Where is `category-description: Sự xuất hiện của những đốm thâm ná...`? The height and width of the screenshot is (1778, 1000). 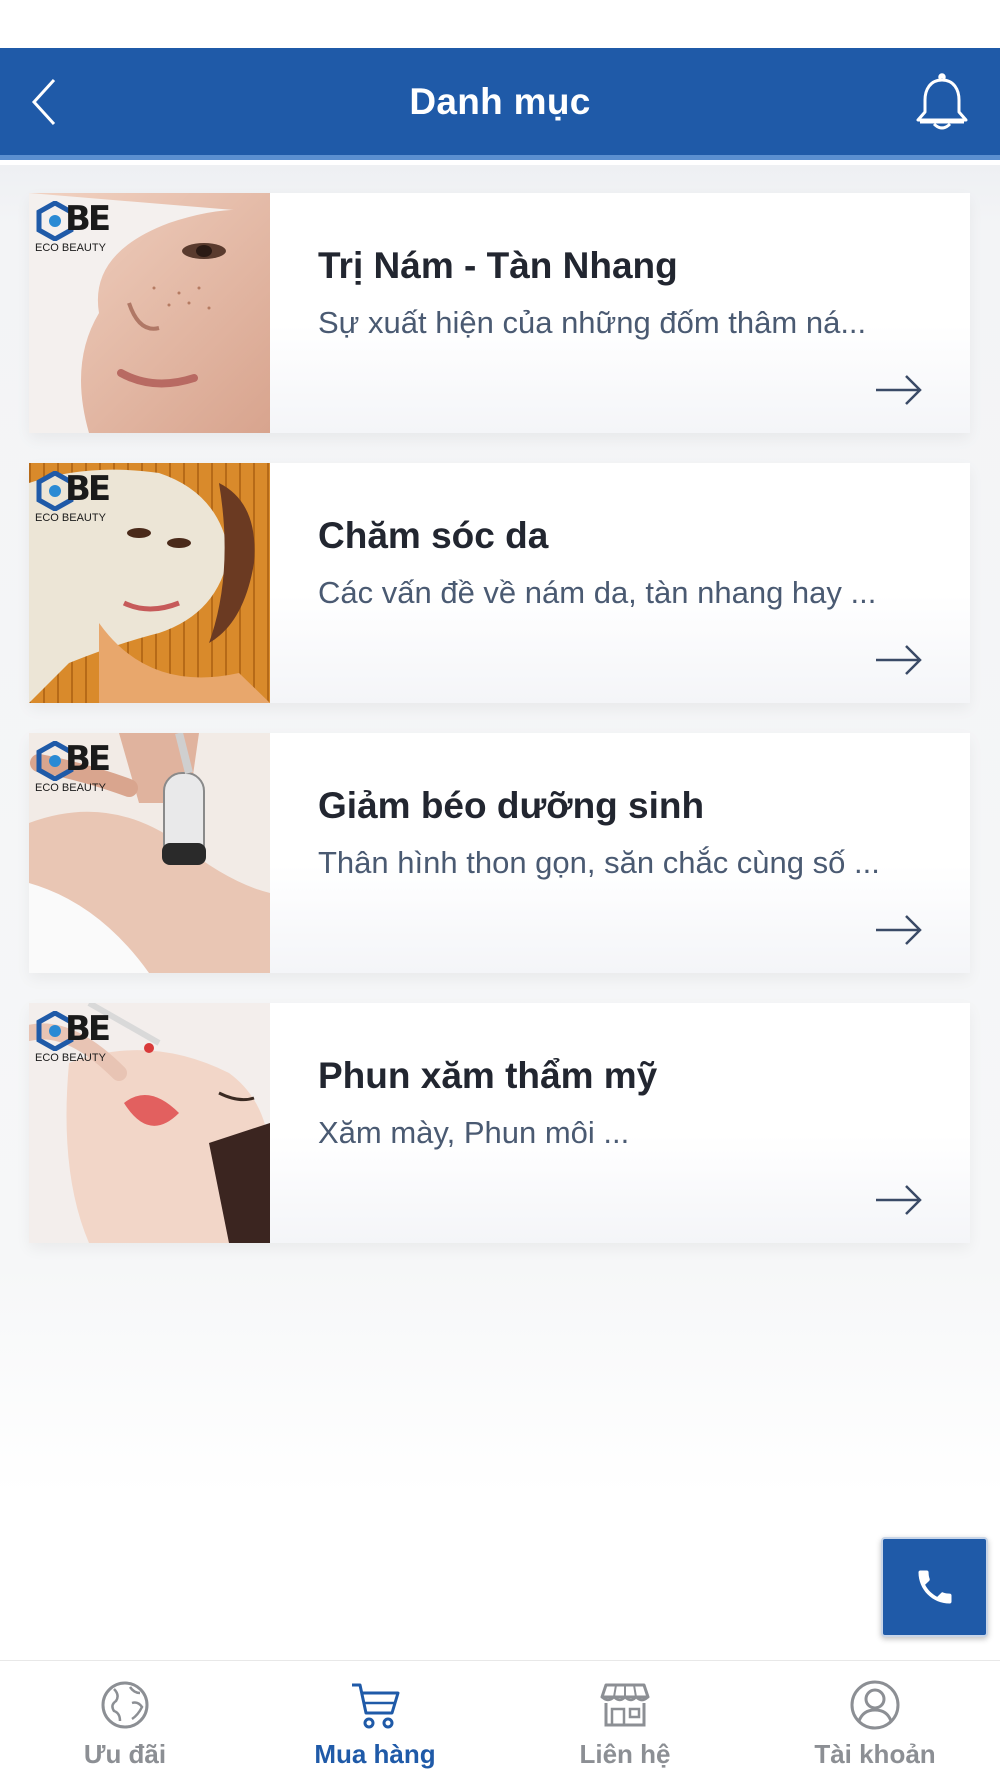
category-description: Sự xuất hiện của những đốm thâm ná... is located at coordinates (592, 322).